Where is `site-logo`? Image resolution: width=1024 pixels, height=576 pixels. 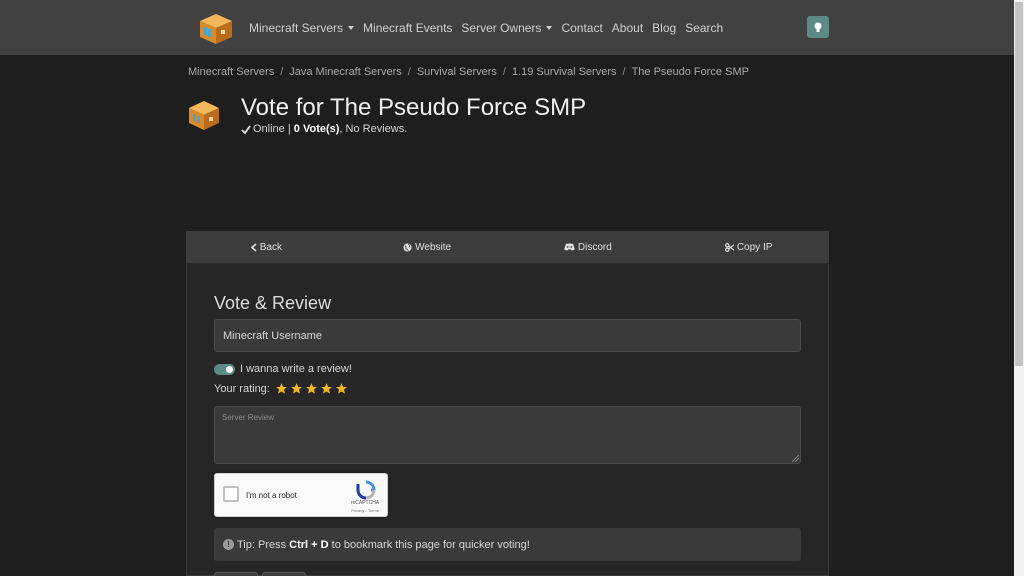 site-logo is located at coordinates (215, 28).